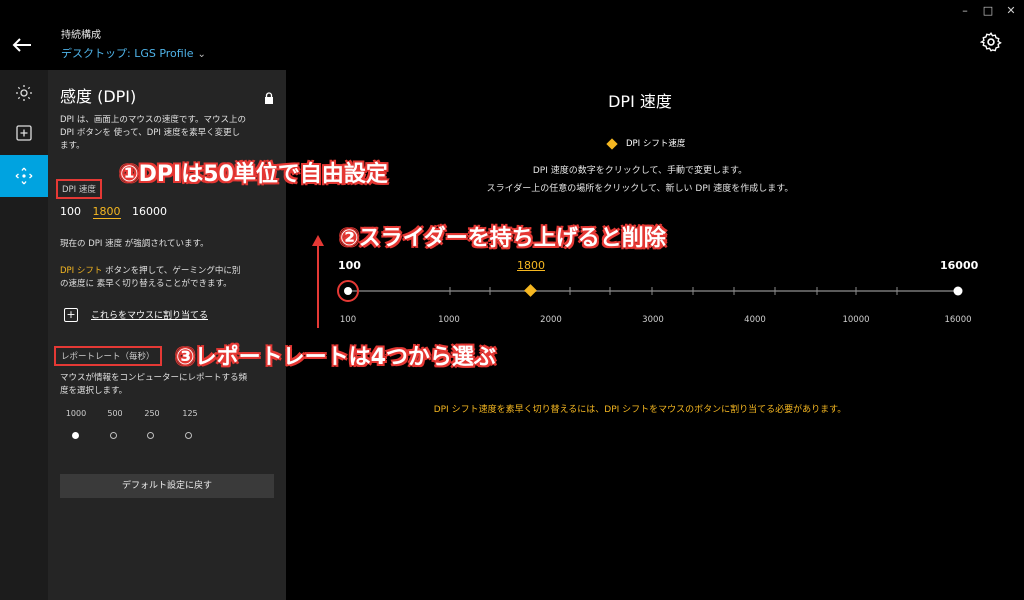 The image size is (1024, 600). Describe the element at coordinates (24, 335) in the screenshot. I see `left-icon-rail` at that location.